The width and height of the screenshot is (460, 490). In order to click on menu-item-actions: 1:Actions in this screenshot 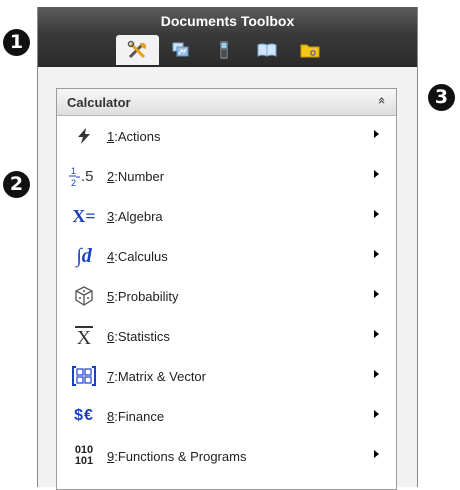, I will do `click(226, 136)`.